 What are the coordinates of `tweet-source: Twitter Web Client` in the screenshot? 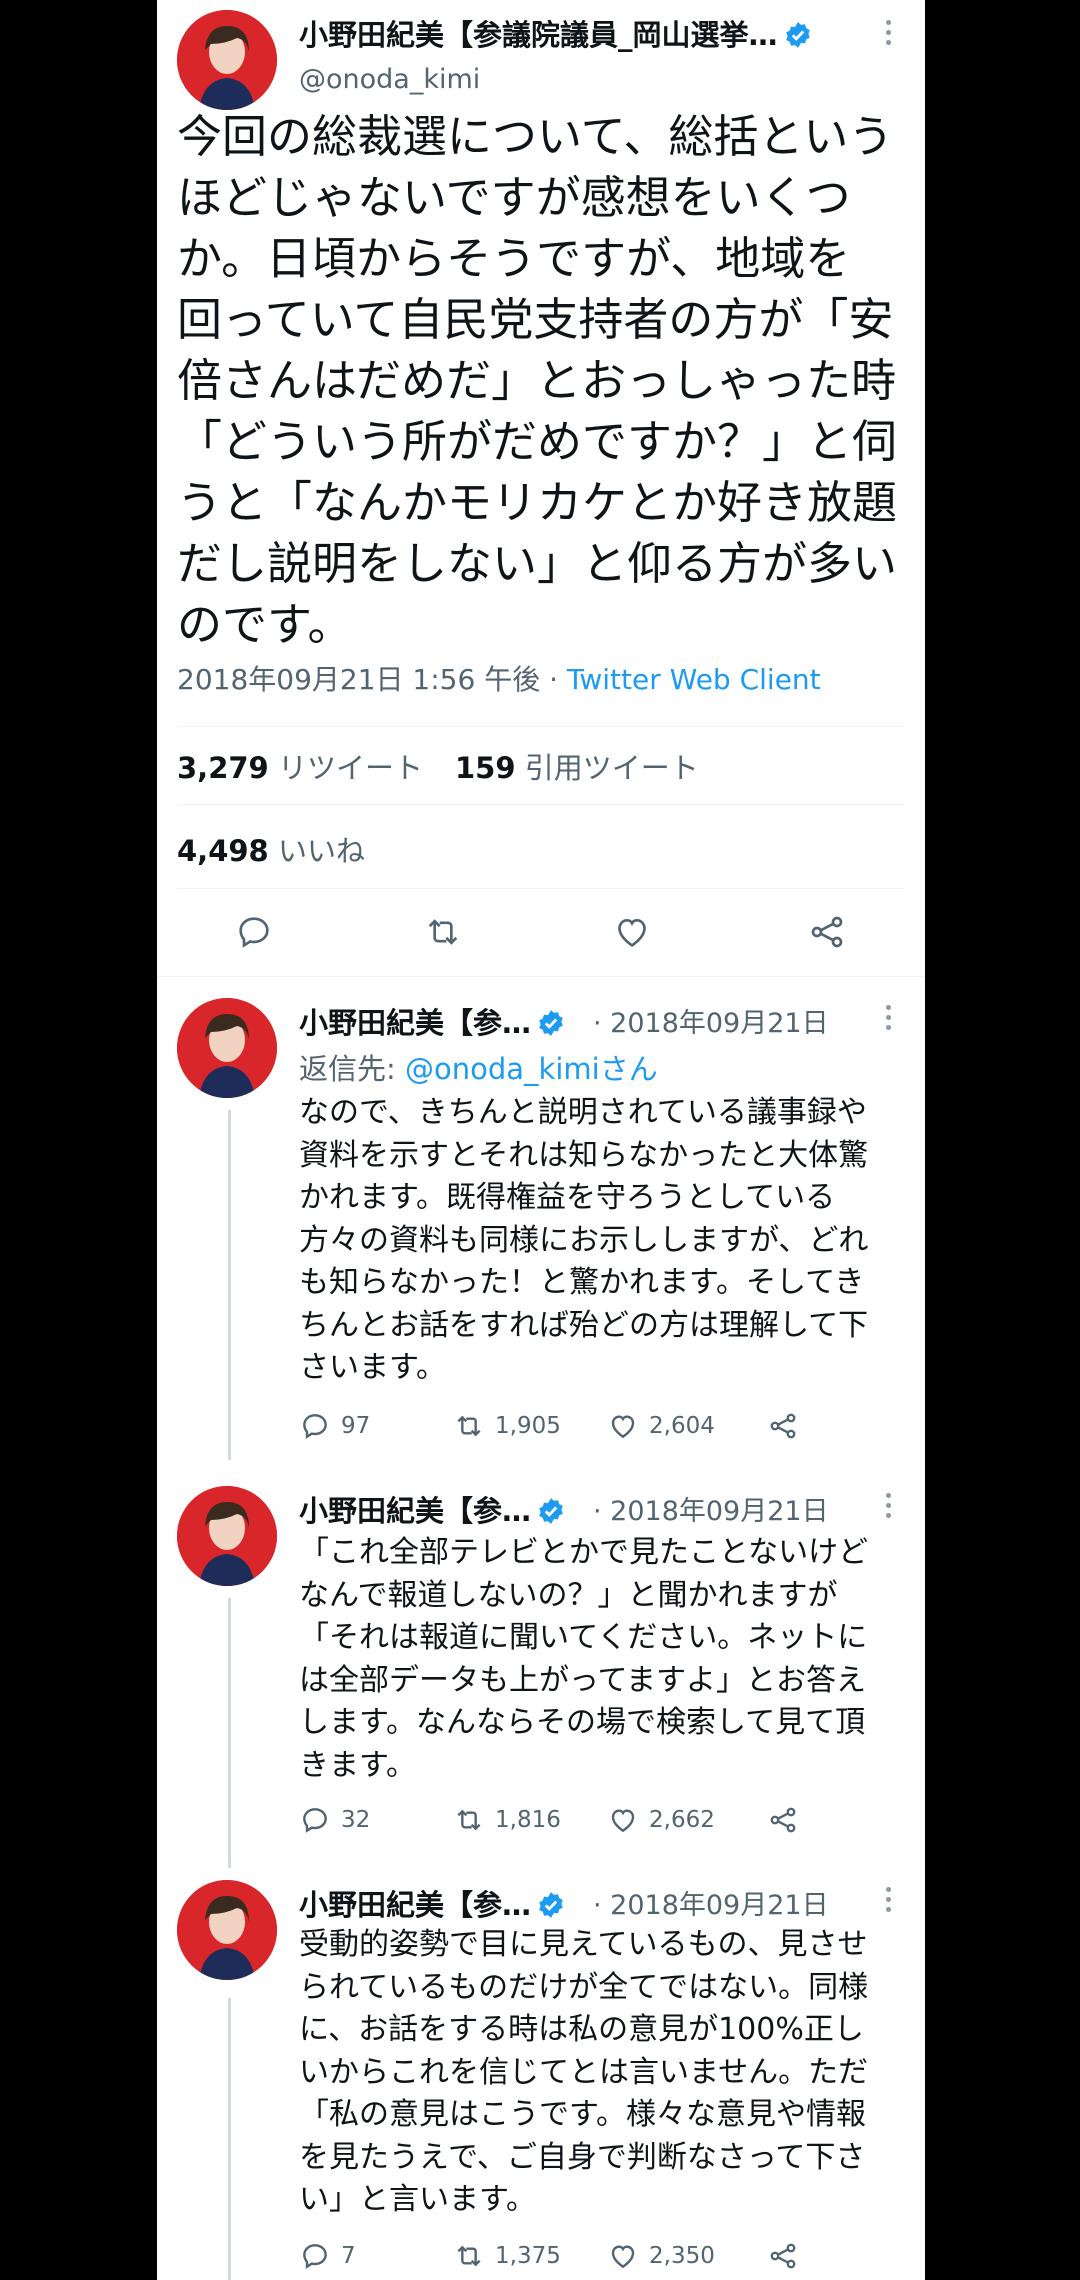 It's located at (694, 679).